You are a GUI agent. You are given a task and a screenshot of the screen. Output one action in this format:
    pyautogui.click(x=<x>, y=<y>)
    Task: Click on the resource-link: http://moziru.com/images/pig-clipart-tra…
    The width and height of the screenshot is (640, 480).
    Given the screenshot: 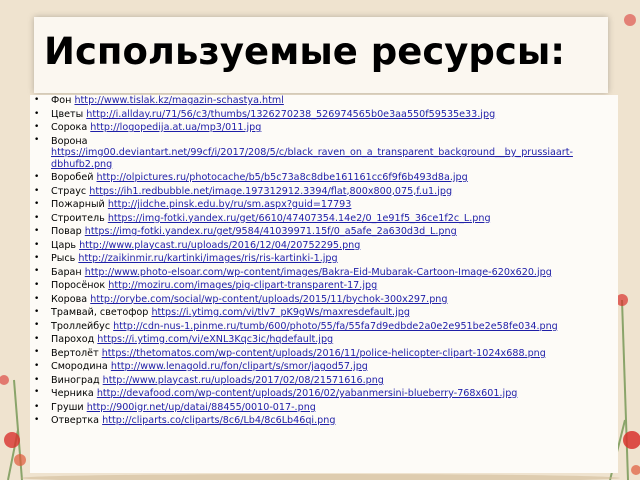 What is the action you would take?
    pyautogui.click(x=242, y=285)
    